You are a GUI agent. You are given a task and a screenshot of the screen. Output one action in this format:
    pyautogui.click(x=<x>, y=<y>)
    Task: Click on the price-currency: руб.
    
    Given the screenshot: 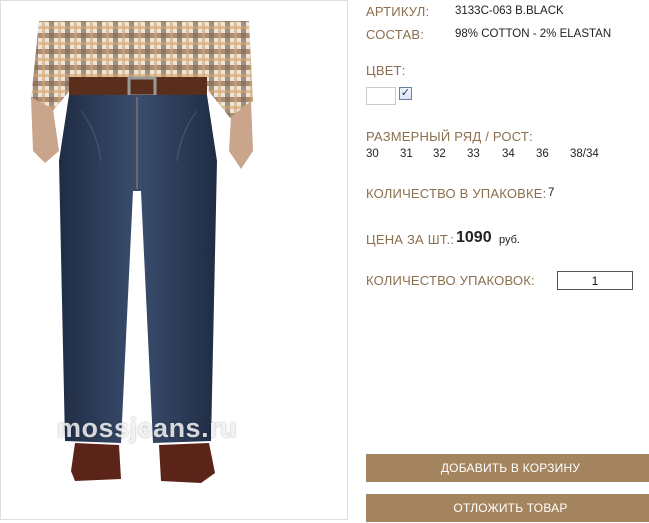 What is the action you would take?
    pyautogui.click(x=509, y=240)
    